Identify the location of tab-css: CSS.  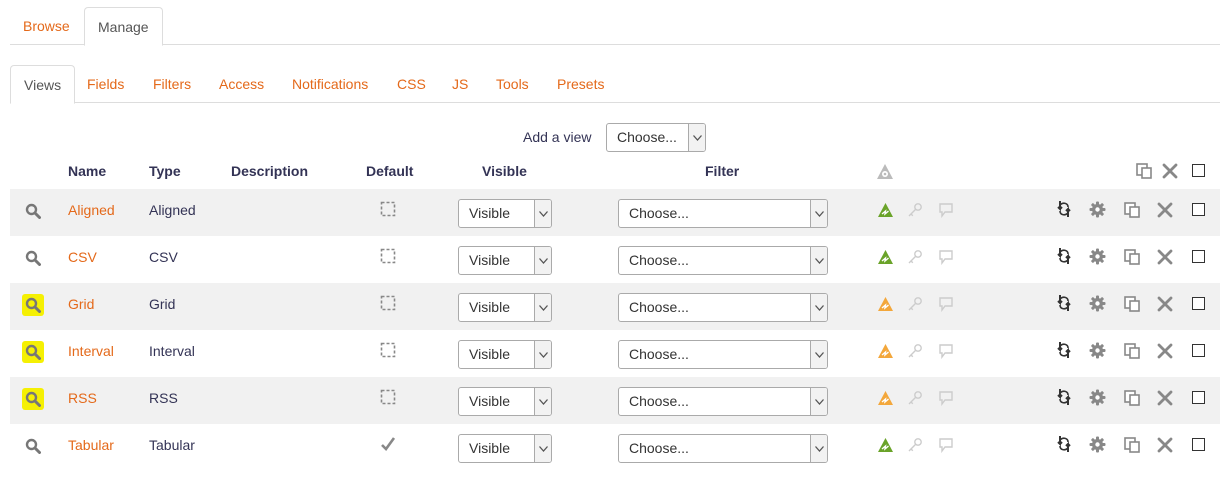
(411, 84).